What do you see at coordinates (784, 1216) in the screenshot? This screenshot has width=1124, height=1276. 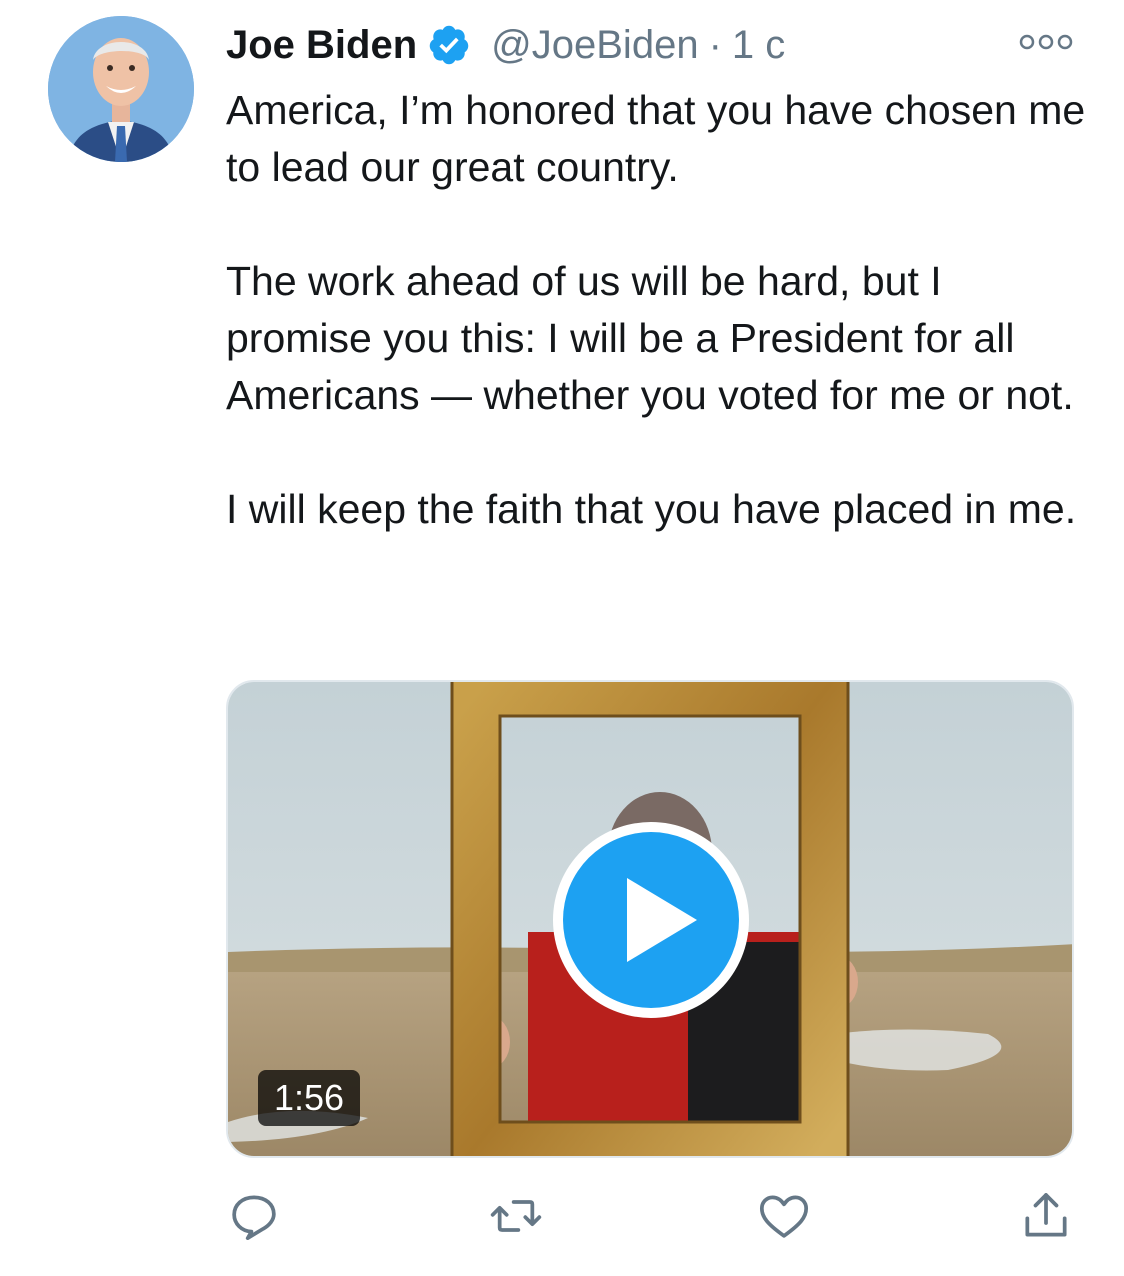 I see `like-icon` at bounding box center [784, 1216].